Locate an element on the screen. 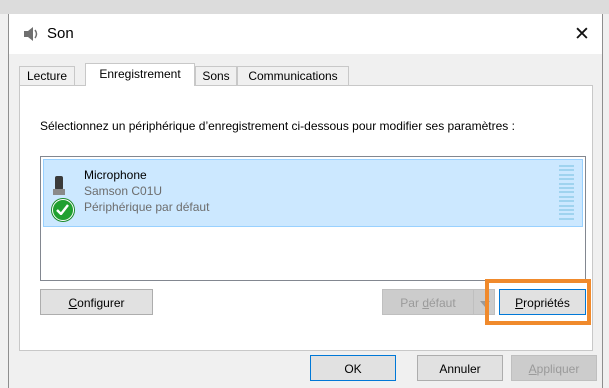  close-icon: ✕ is located at coordinates (582, 34).